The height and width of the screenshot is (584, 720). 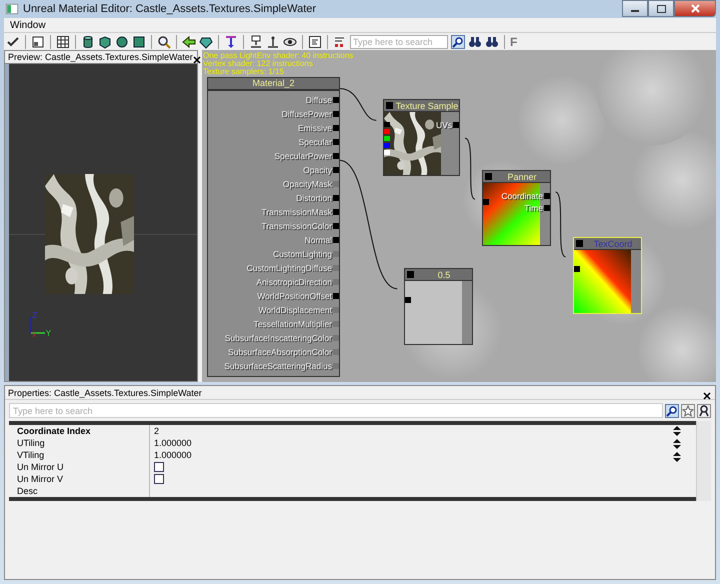 What do you see at coordinates (514, 41) in the screenshot?
I see `font-icon: F` at bounding box center [514, 41].